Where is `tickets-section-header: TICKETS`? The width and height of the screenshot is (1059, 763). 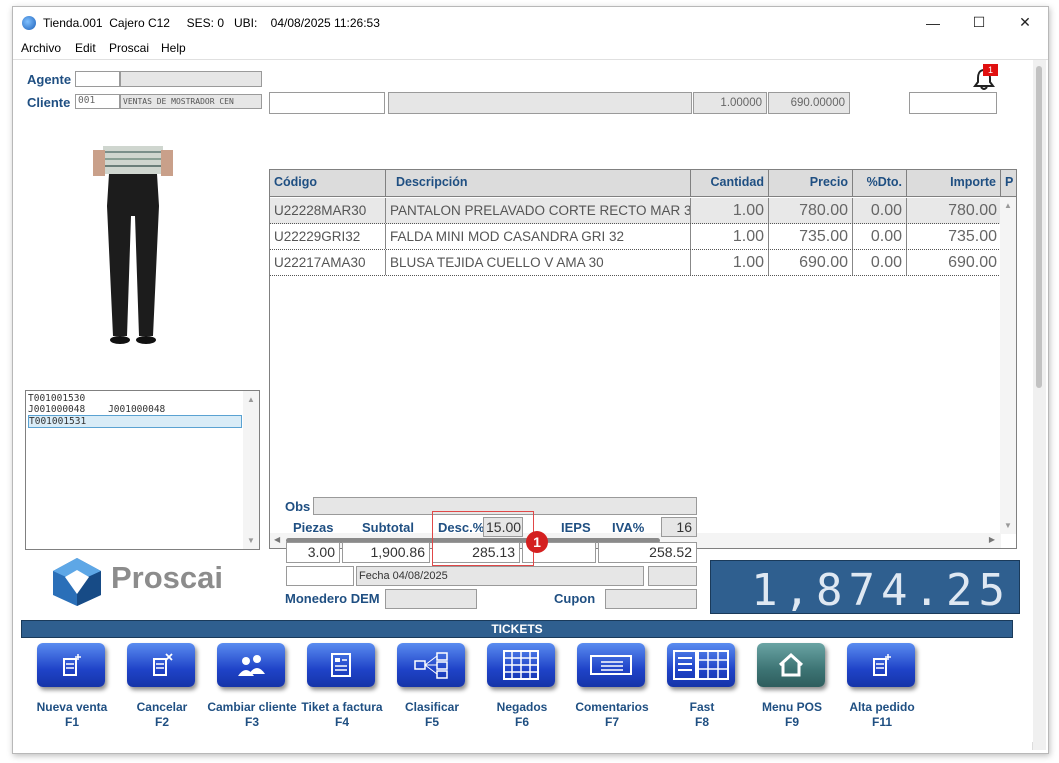 tickets-section-header: TICKETS is located at coordinates (517, 629).